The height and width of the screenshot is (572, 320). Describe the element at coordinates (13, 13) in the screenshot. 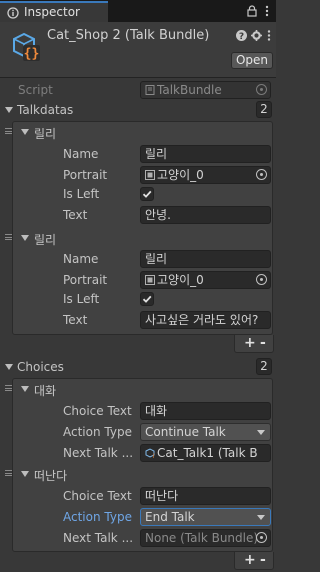

I see `info-icon` at that location.